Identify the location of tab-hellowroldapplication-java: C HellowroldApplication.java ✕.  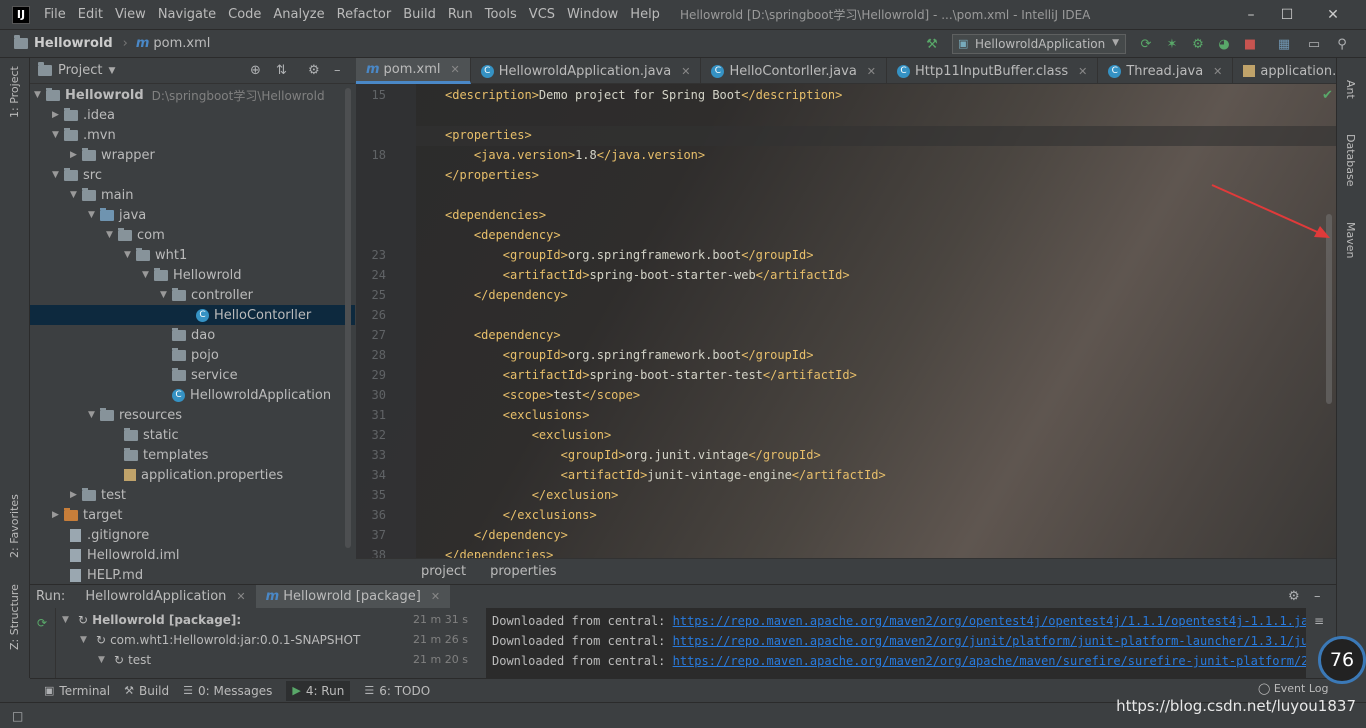
(586, 71).